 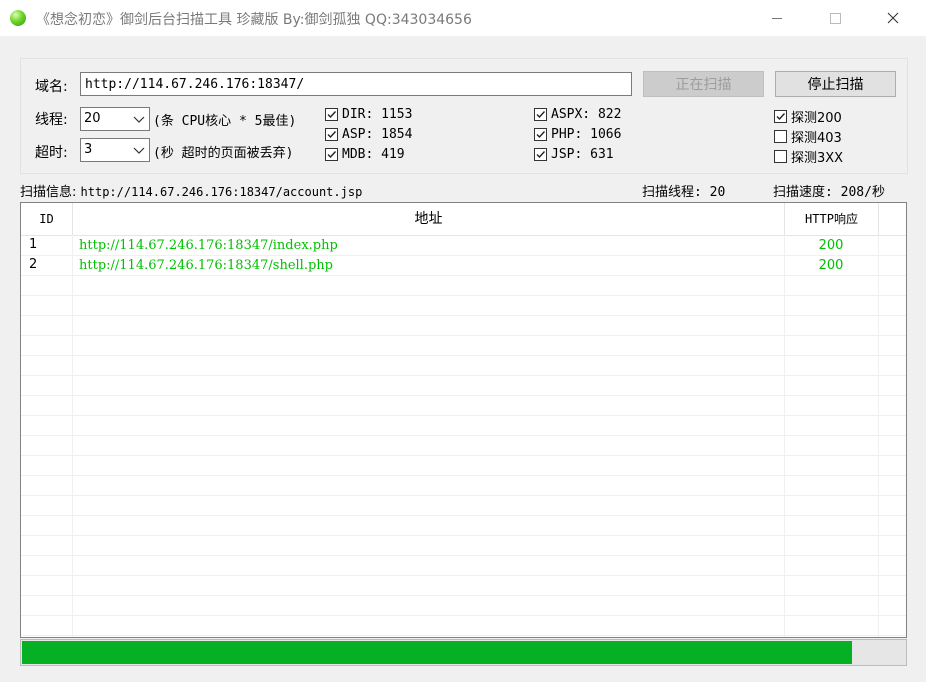 I want to click on cell-id: 2, so click(x=33, y=264).